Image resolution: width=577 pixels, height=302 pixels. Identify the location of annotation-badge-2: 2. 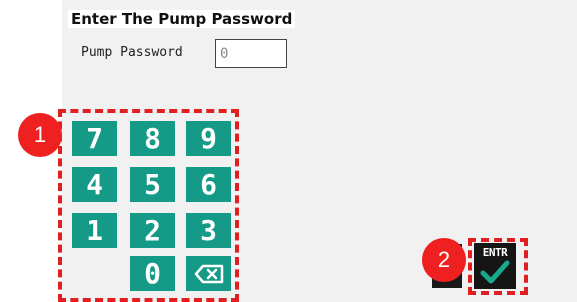
(444, 260).